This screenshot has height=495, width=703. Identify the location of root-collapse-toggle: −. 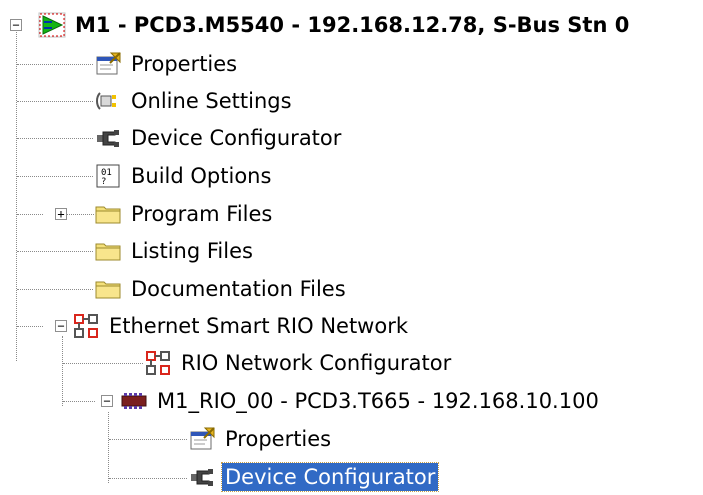
(16, 25).